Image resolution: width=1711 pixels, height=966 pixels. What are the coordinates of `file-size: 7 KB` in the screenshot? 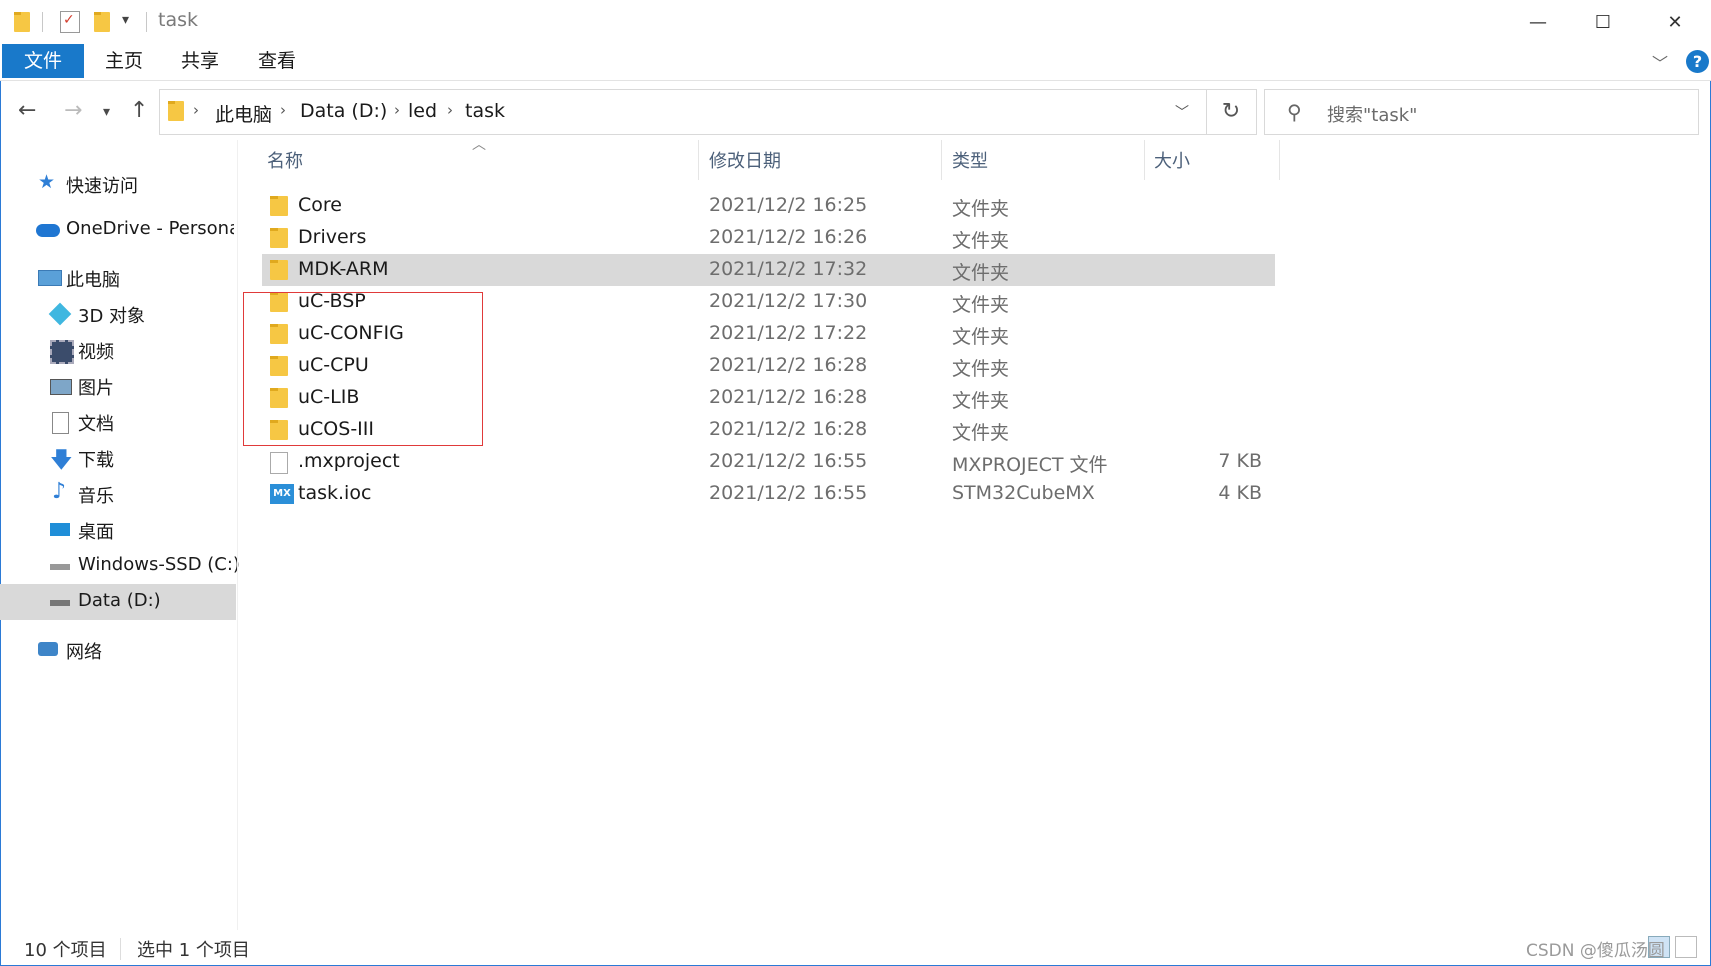 It's located at (1240, 461).